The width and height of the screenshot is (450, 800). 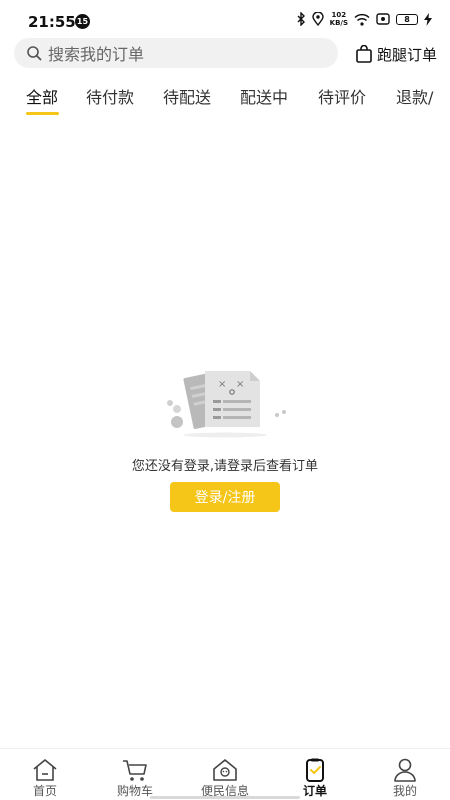 What do you see at coordinates (315, 770) in the screenshot?
I see `order-icon` at bounding box center [315, 770].